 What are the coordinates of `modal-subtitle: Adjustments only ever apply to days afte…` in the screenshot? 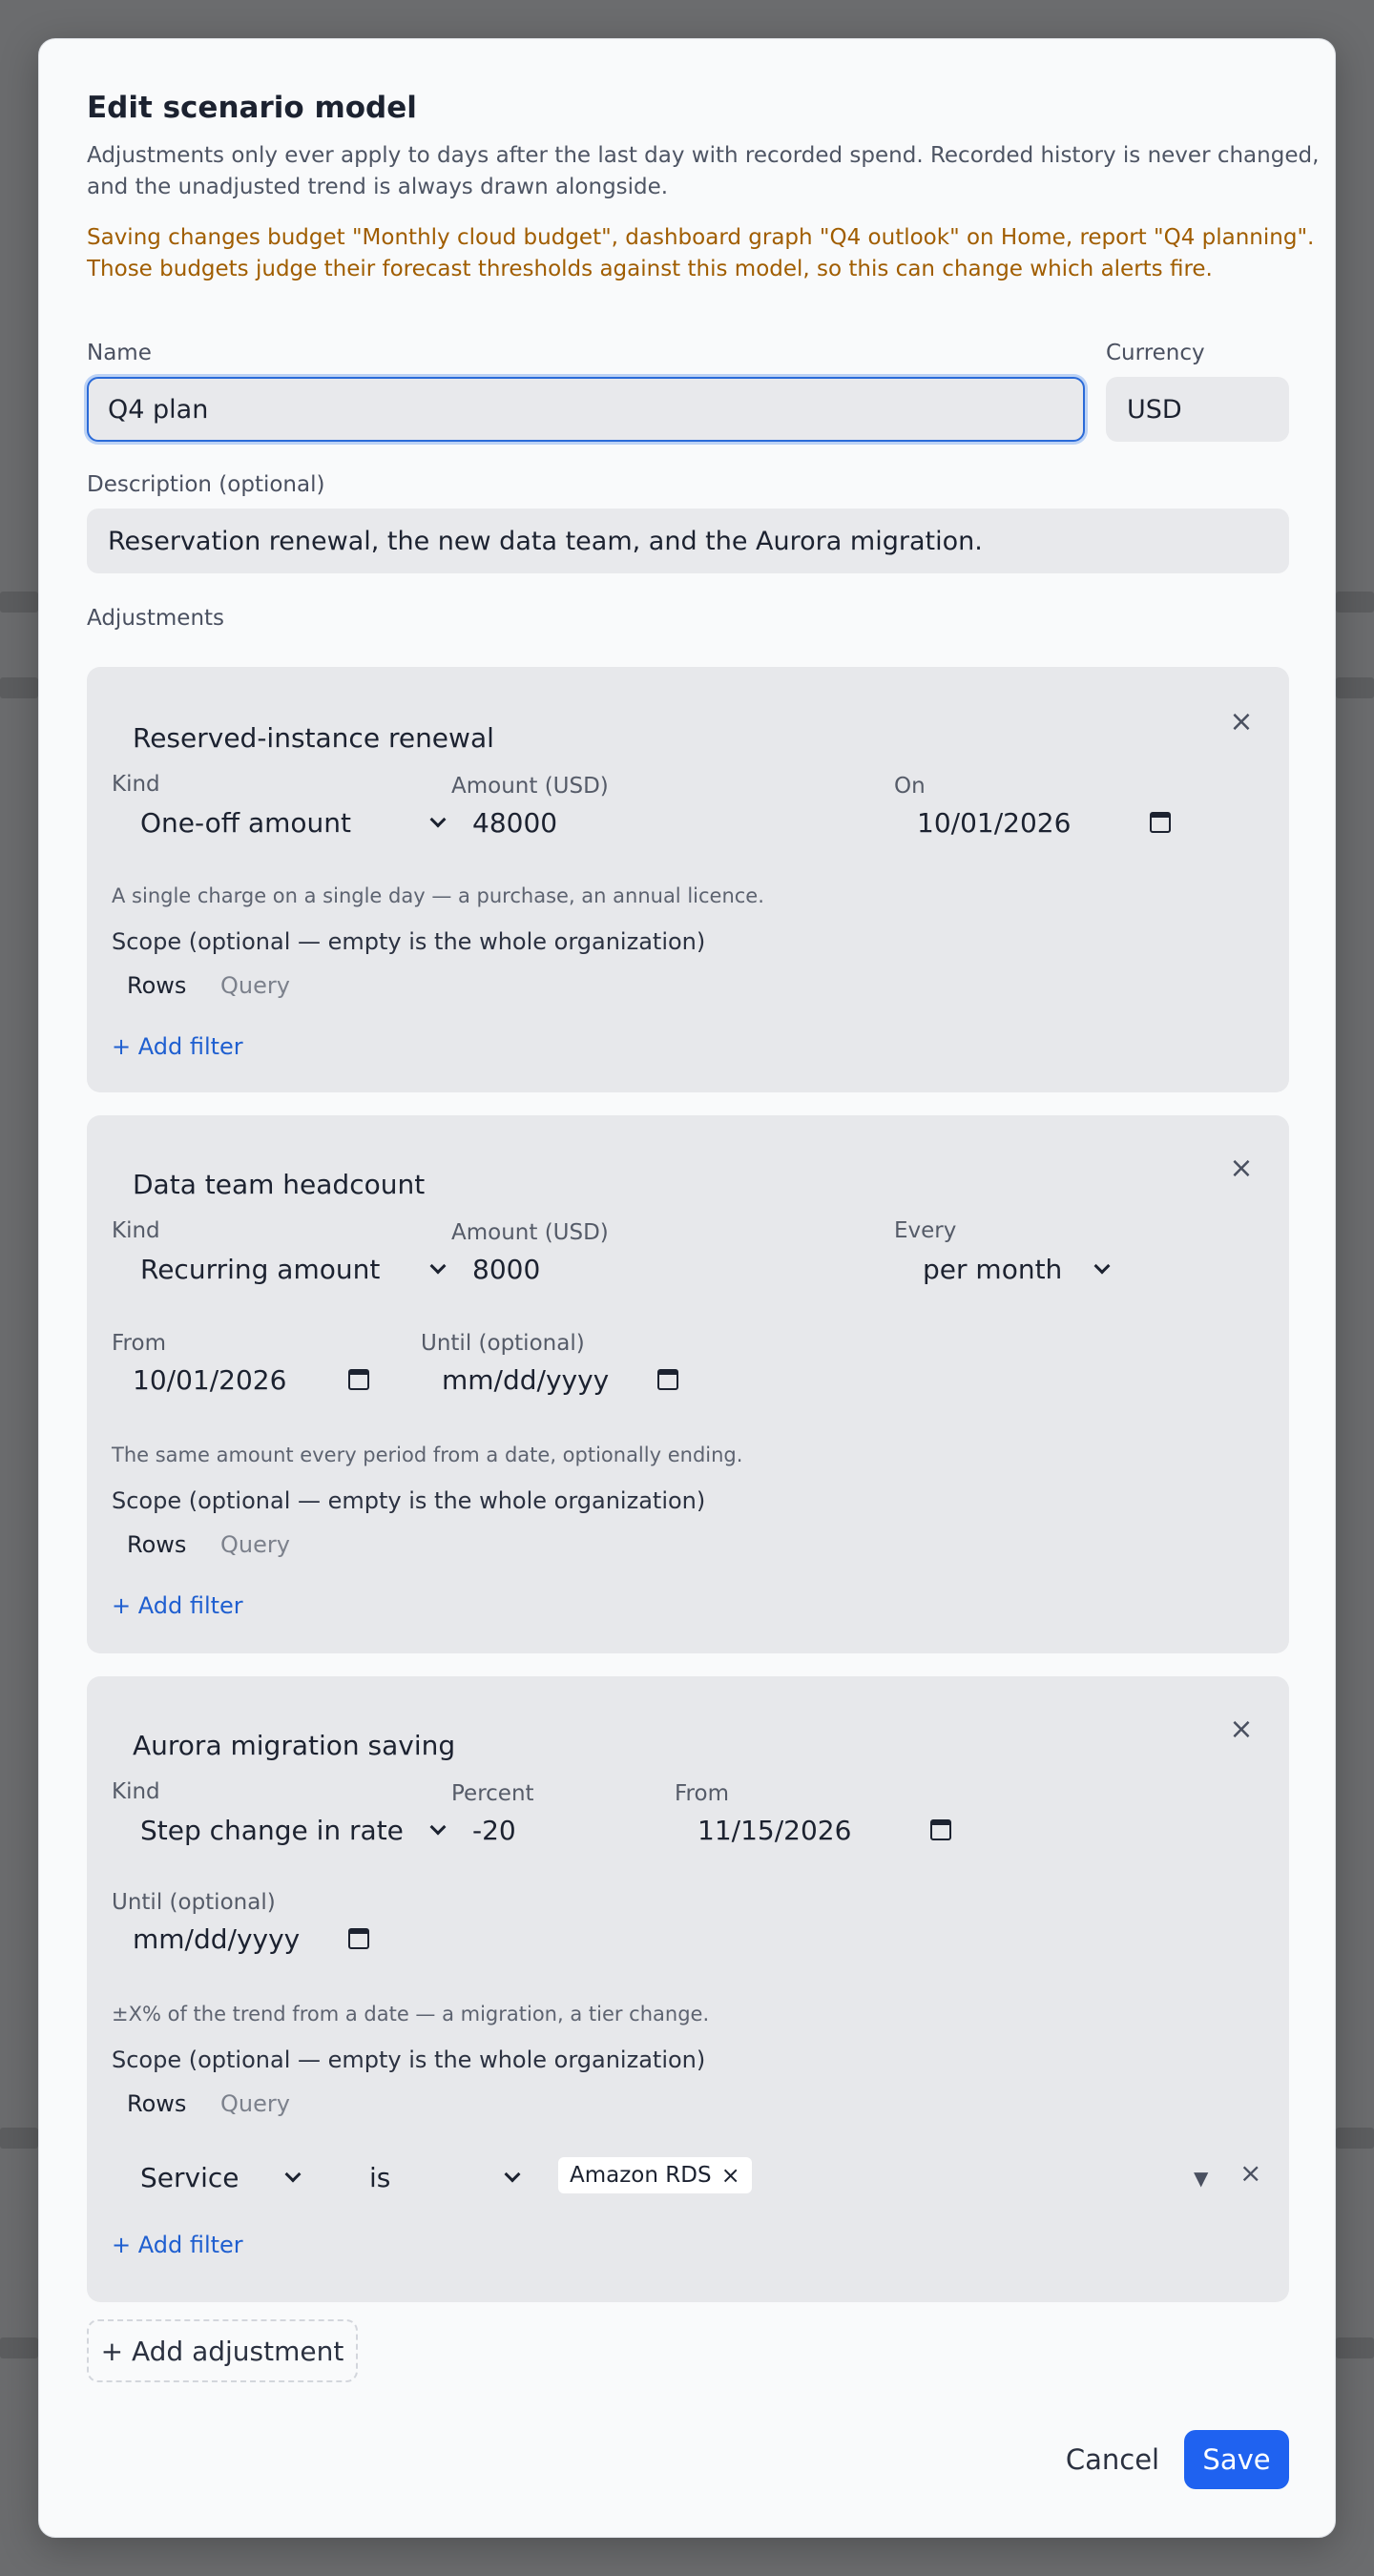 It's located at (704, 171).